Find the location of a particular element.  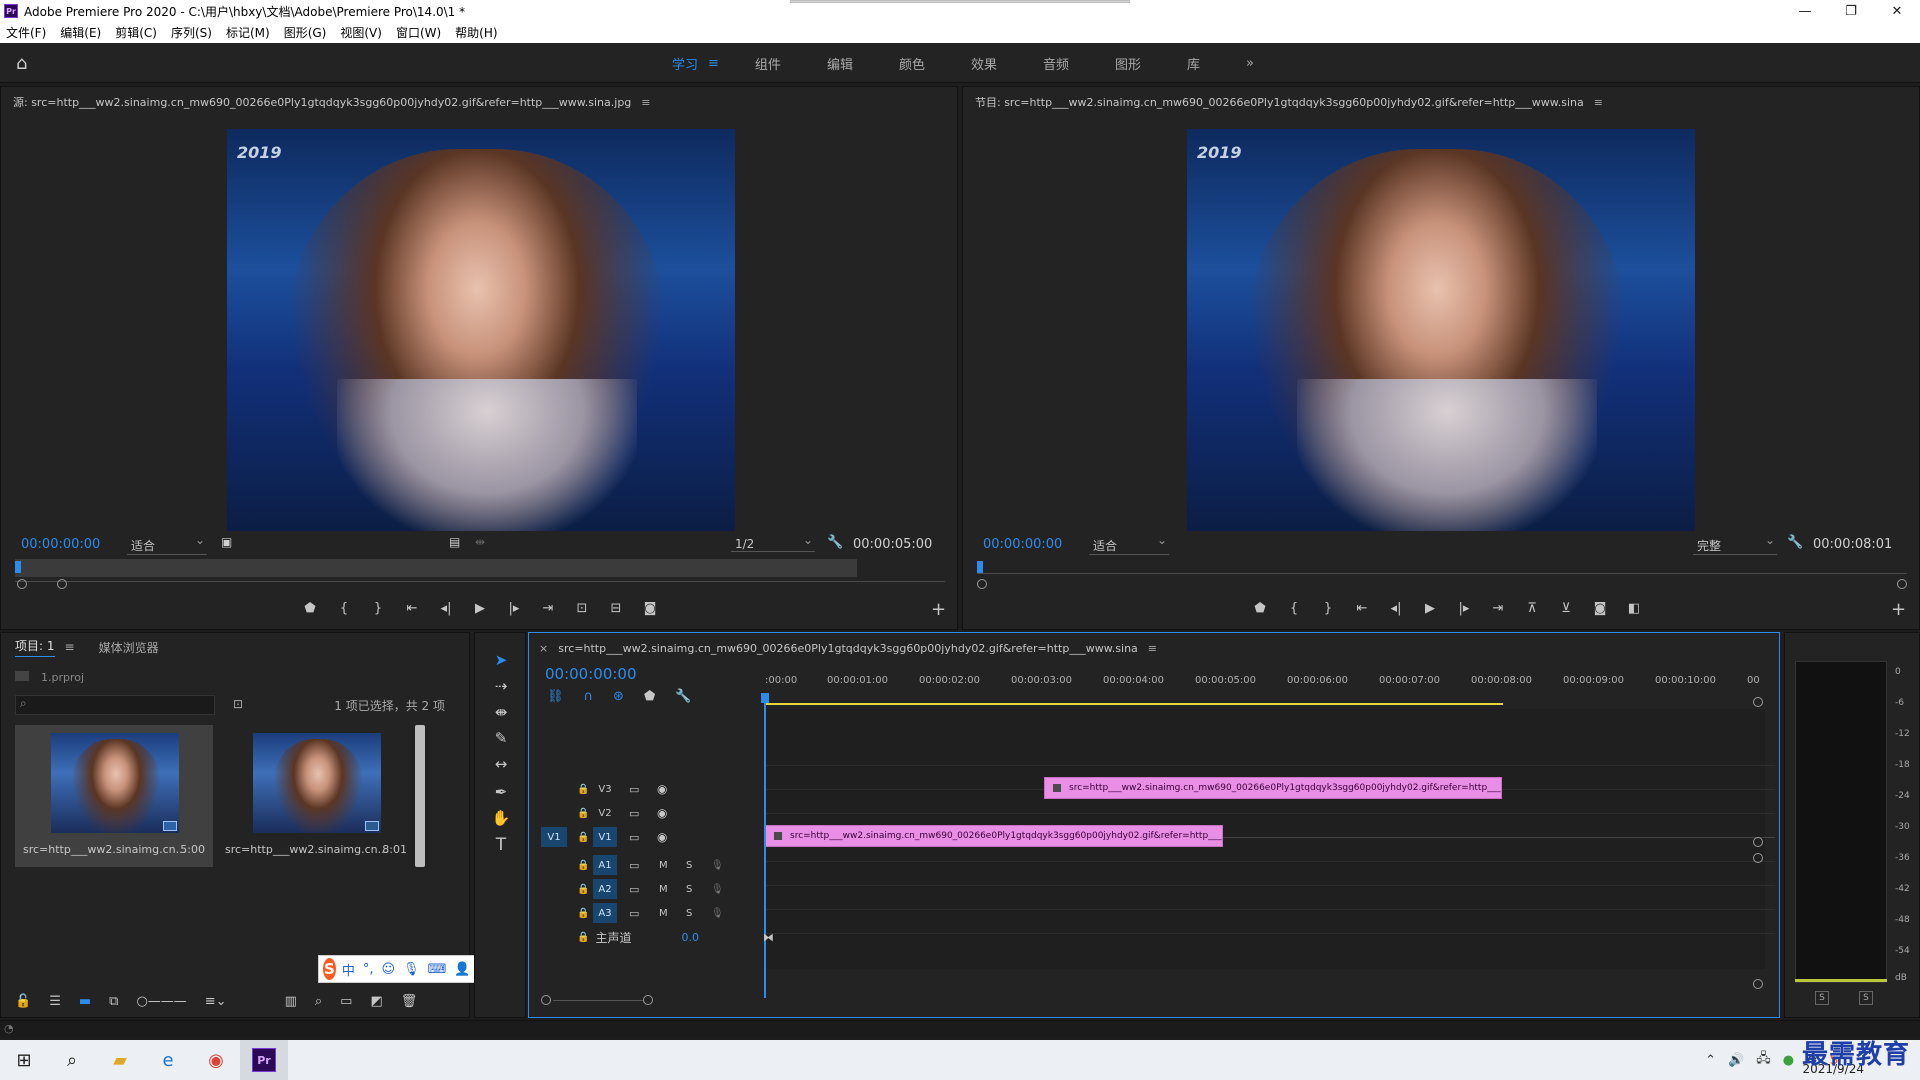

minimize-button: — is located at coordinates (1805, 11).